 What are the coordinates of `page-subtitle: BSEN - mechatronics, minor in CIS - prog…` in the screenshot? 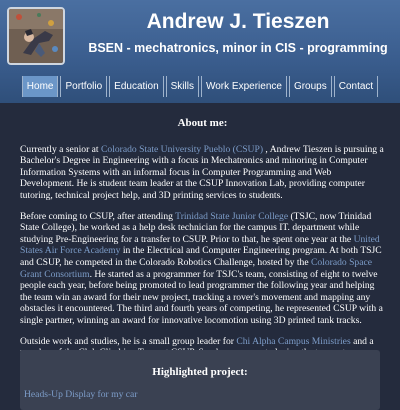 It's located at (238, 48).